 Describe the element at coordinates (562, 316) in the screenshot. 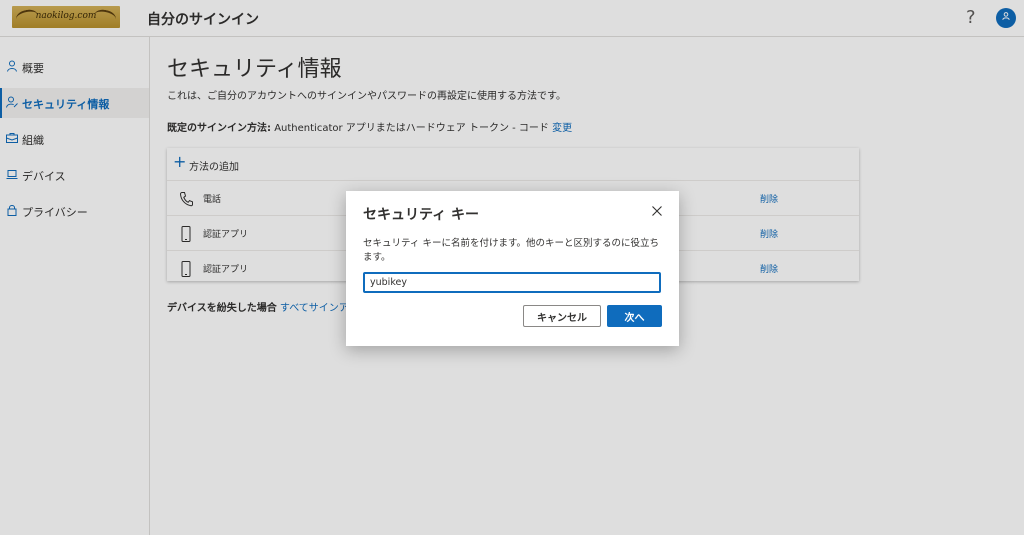

I see `cancel-button: キャンセル` at that location.